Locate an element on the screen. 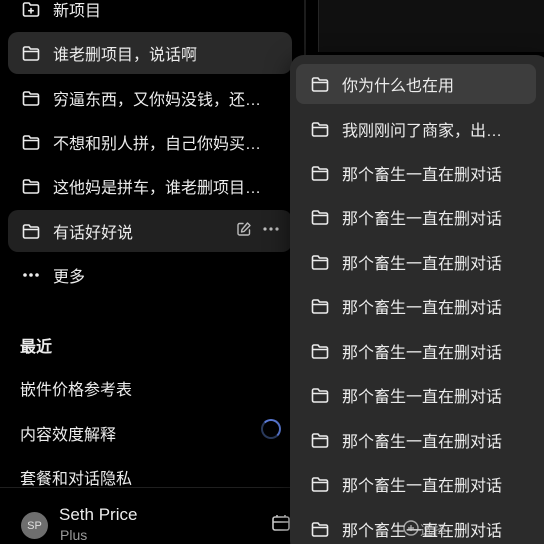 The height and width of the screenshot is (544, 544). project-label: 谁老删项目，说话啊 is located at coordinates (125, 55).